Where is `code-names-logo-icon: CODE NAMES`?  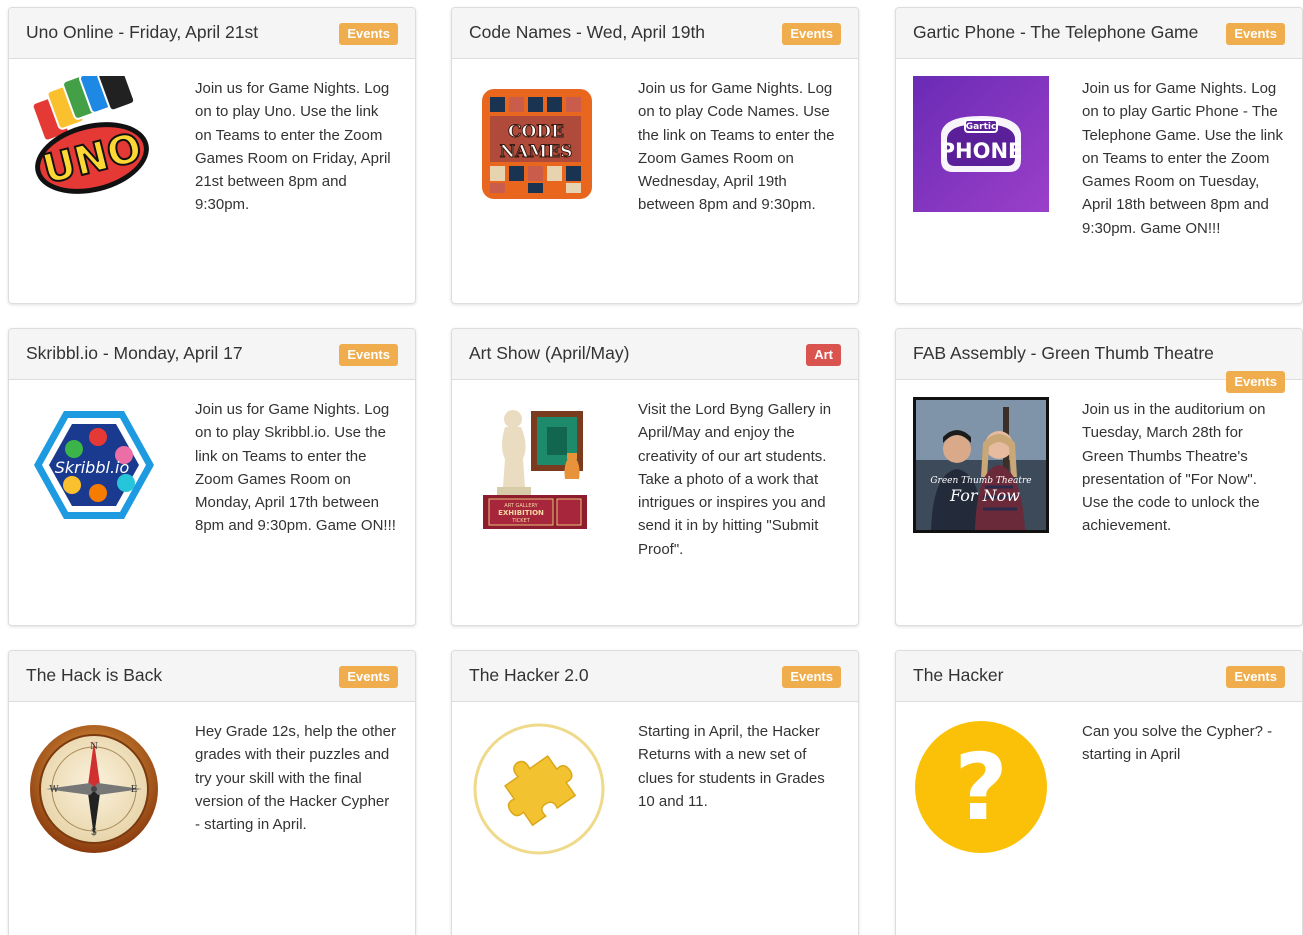 code-names-logo-icon: CODE NAMES is located at coordinates (537, 144).